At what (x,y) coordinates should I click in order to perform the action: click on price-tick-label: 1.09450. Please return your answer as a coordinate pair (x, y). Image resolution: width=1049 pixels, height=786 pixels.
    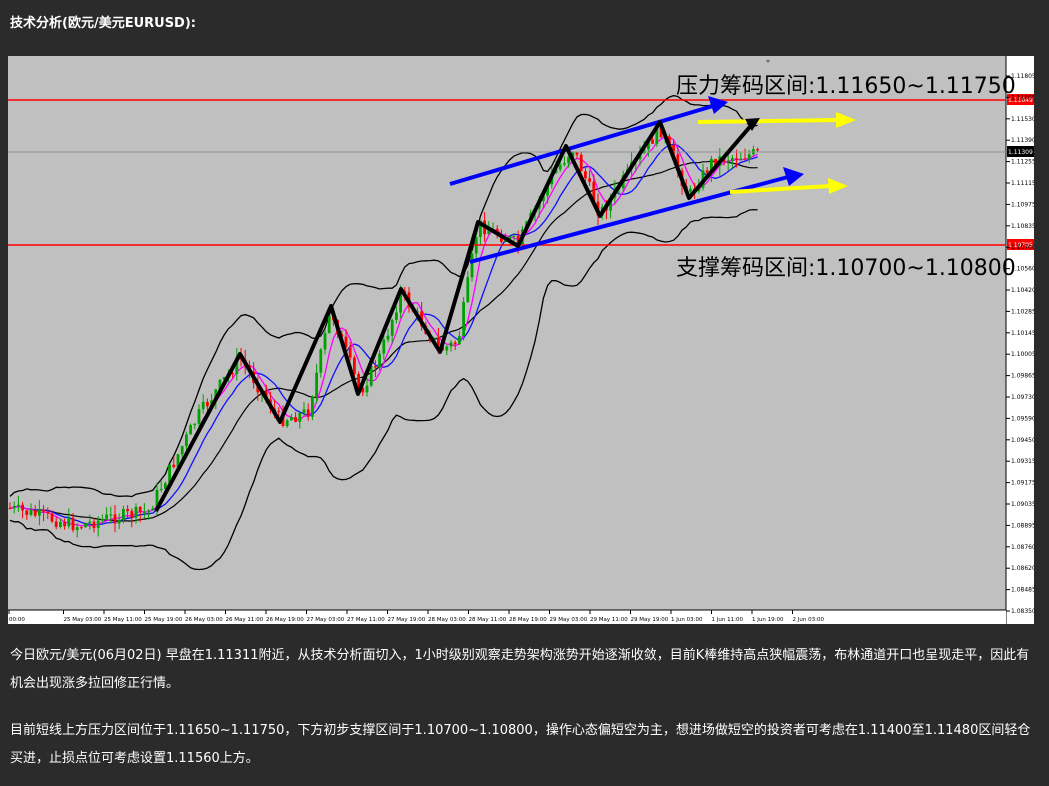
    Looking at the image, I should click on (1022, 440).